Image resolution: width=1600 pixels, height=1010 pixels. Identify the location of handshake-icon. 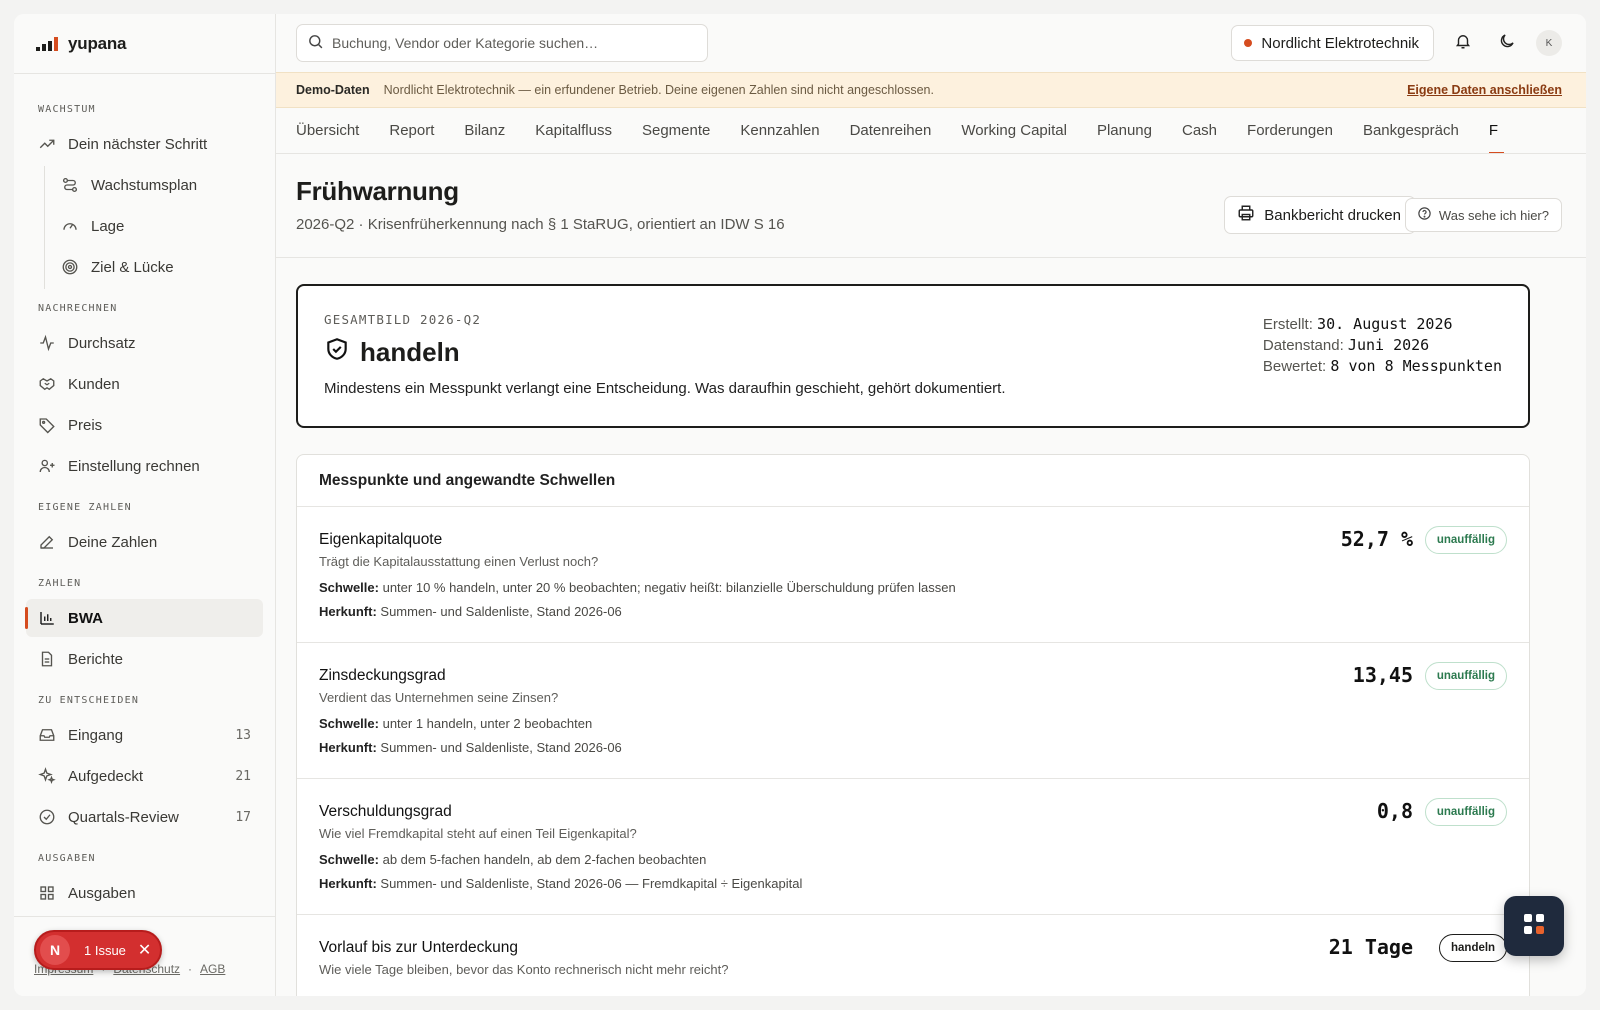
(47, 384).